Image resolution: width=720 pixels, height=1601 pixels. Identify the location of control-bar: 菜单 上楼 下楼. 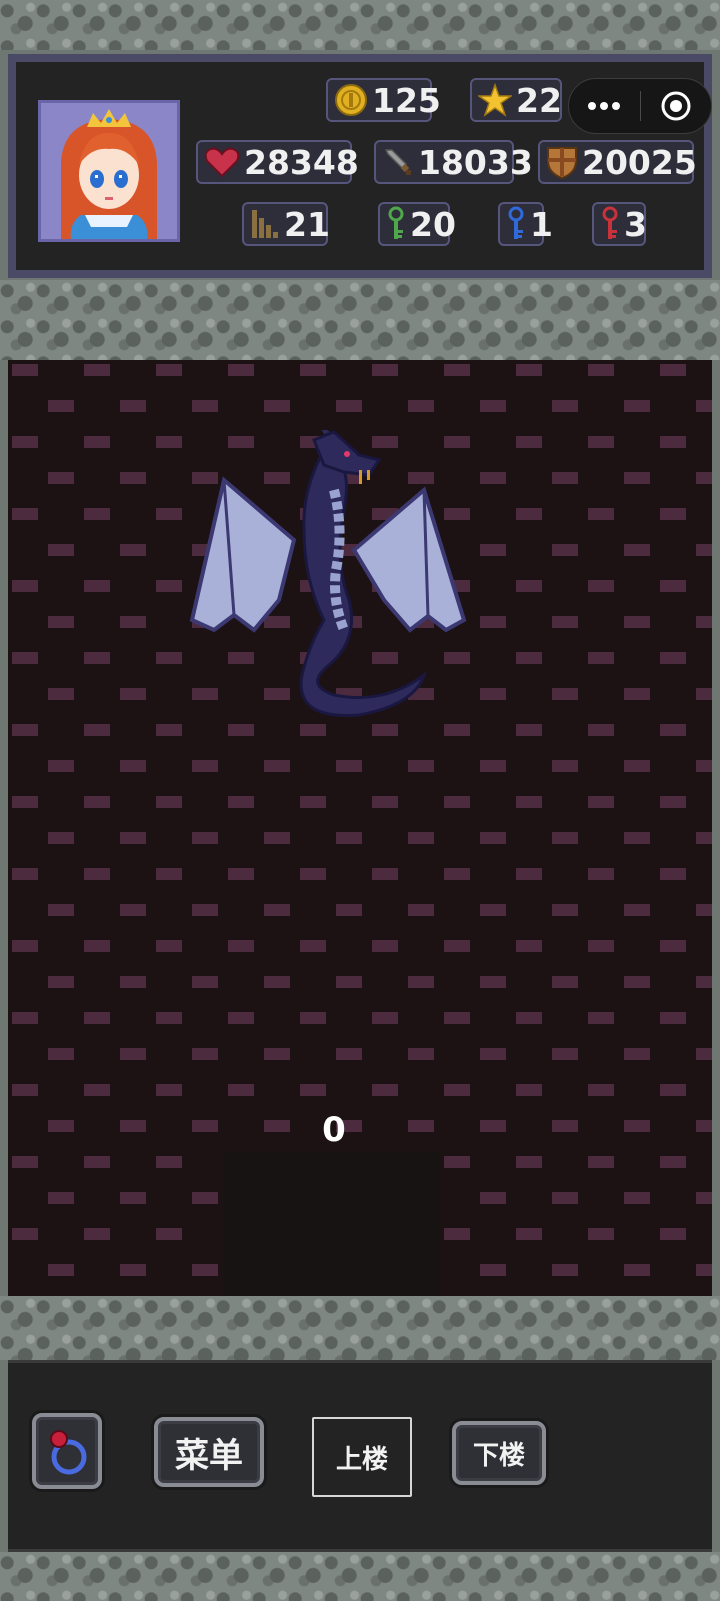
(360, 1456).